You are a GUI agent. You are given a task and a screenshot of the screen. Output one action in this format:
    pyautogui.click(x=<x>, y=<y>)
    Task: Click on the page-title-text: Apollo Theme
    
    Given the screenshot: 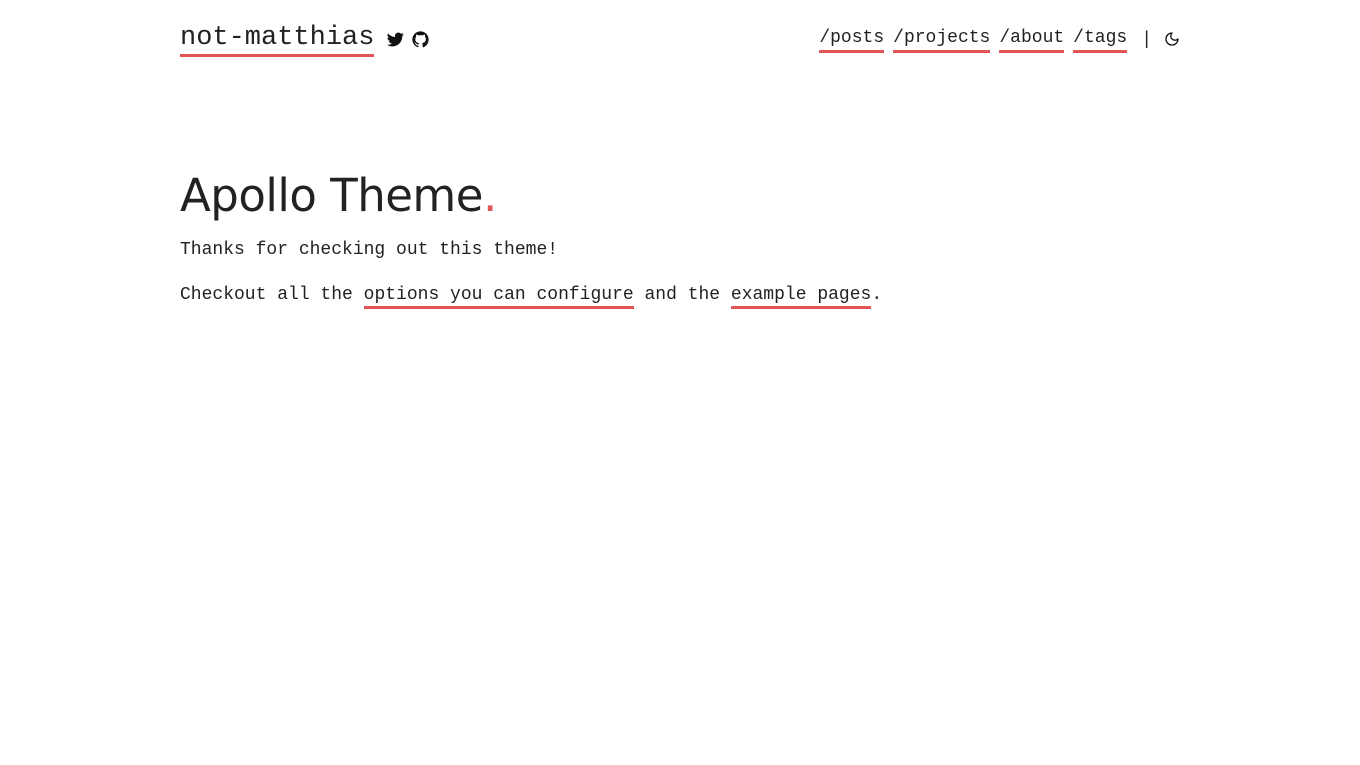 What is the action you would take?
    pyautogui.click(x=331, y=195)
    